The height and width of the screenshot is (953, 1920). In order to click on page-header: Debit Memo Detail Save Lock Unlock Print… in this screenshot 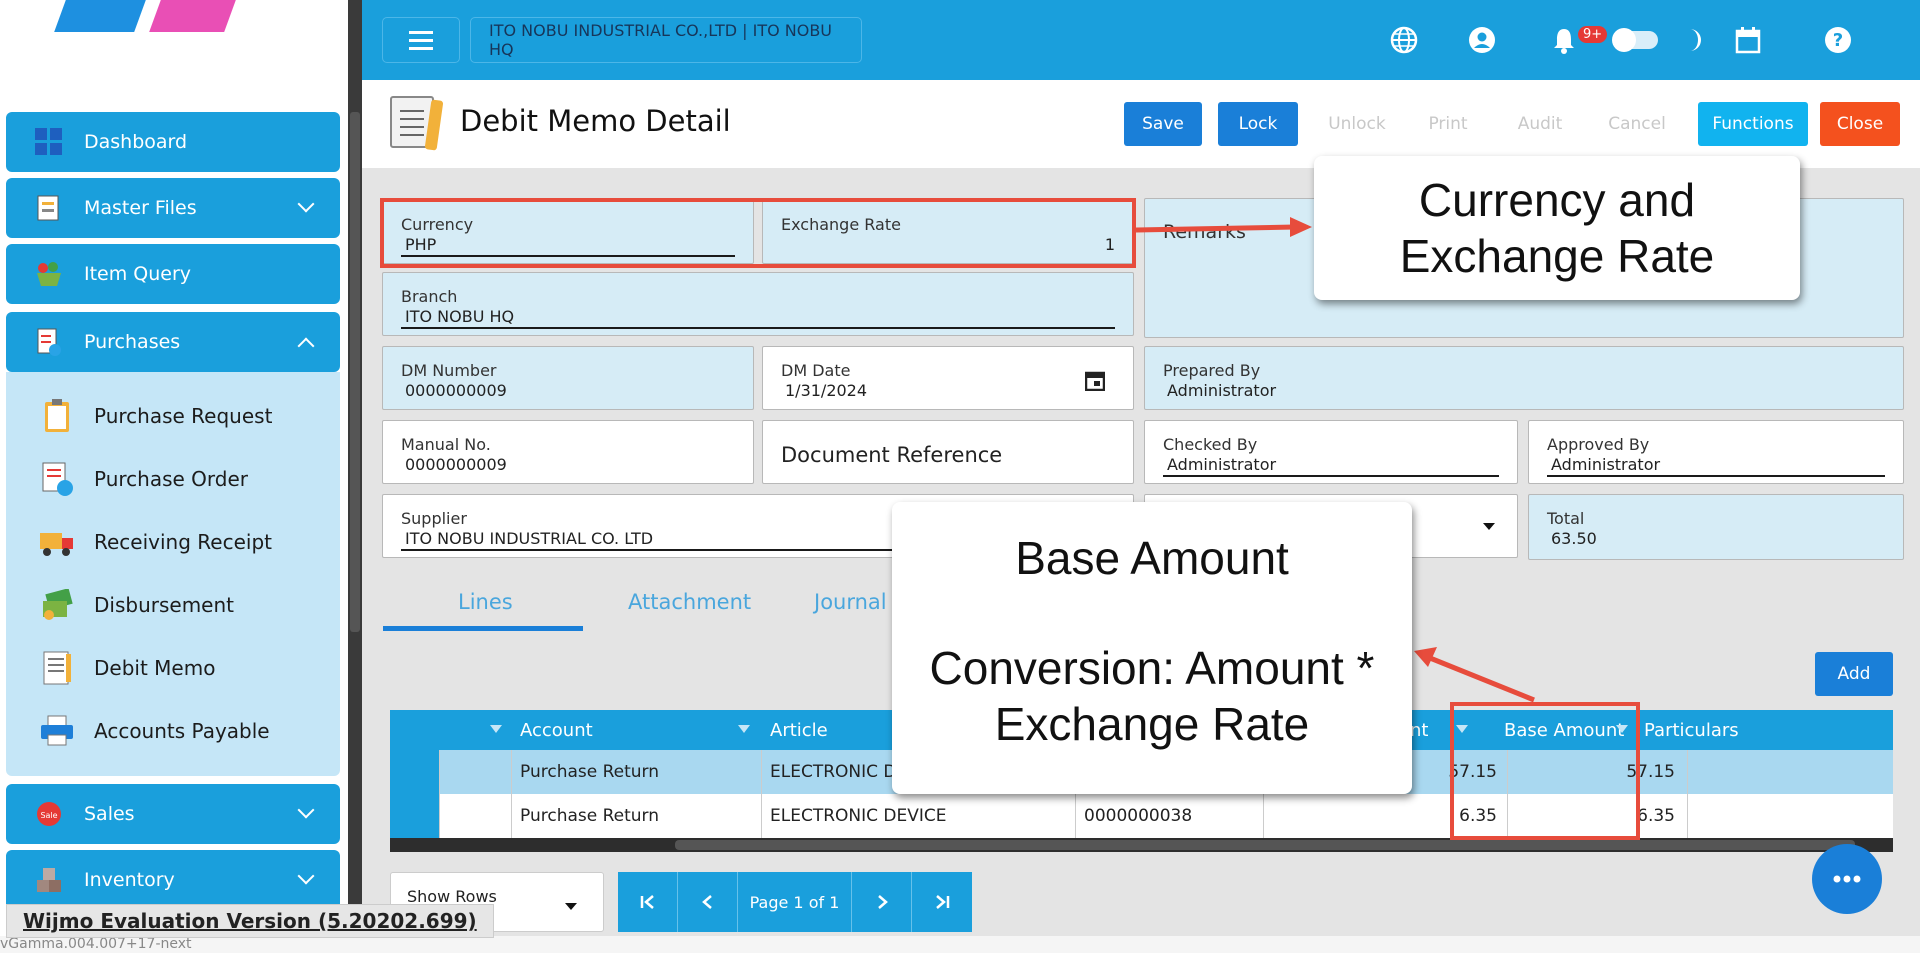, I will do `click(1141, 124)`.